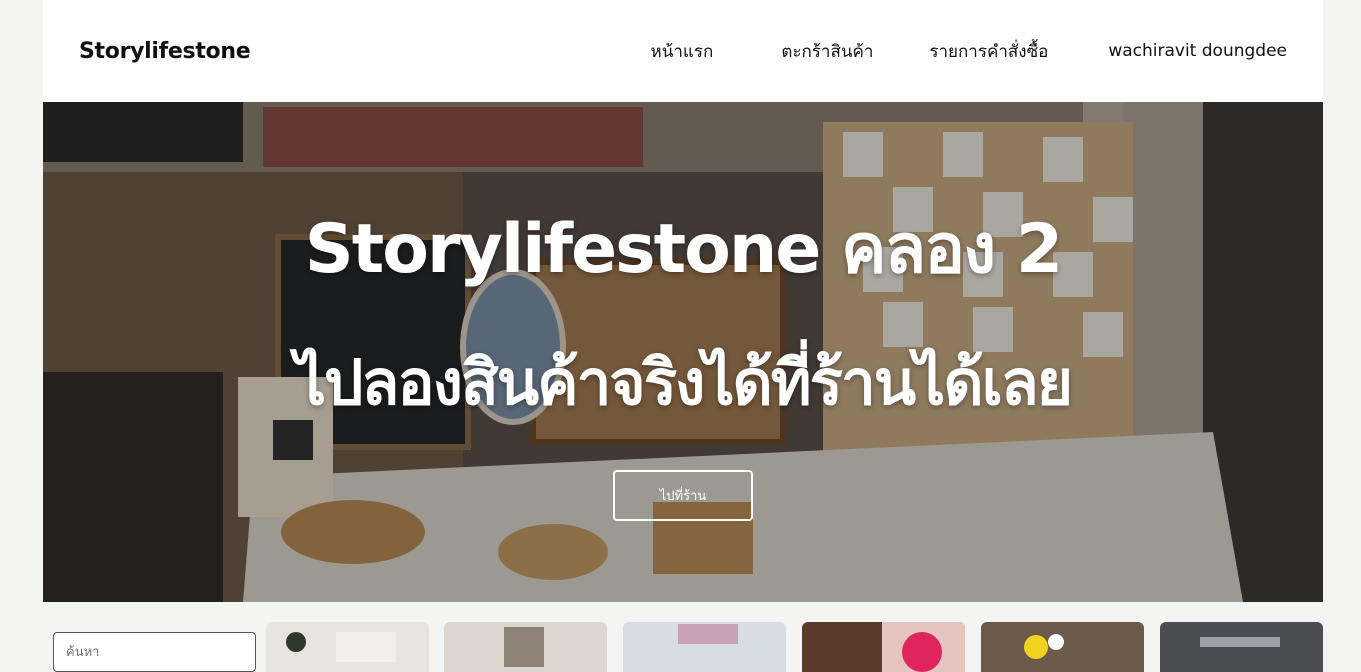 This screenshot has width=1361, height=672. Describe the element at coordinates (683, 249) in the screenshot. I see `hero-title: Storylifestone คลอง 2` at that location.